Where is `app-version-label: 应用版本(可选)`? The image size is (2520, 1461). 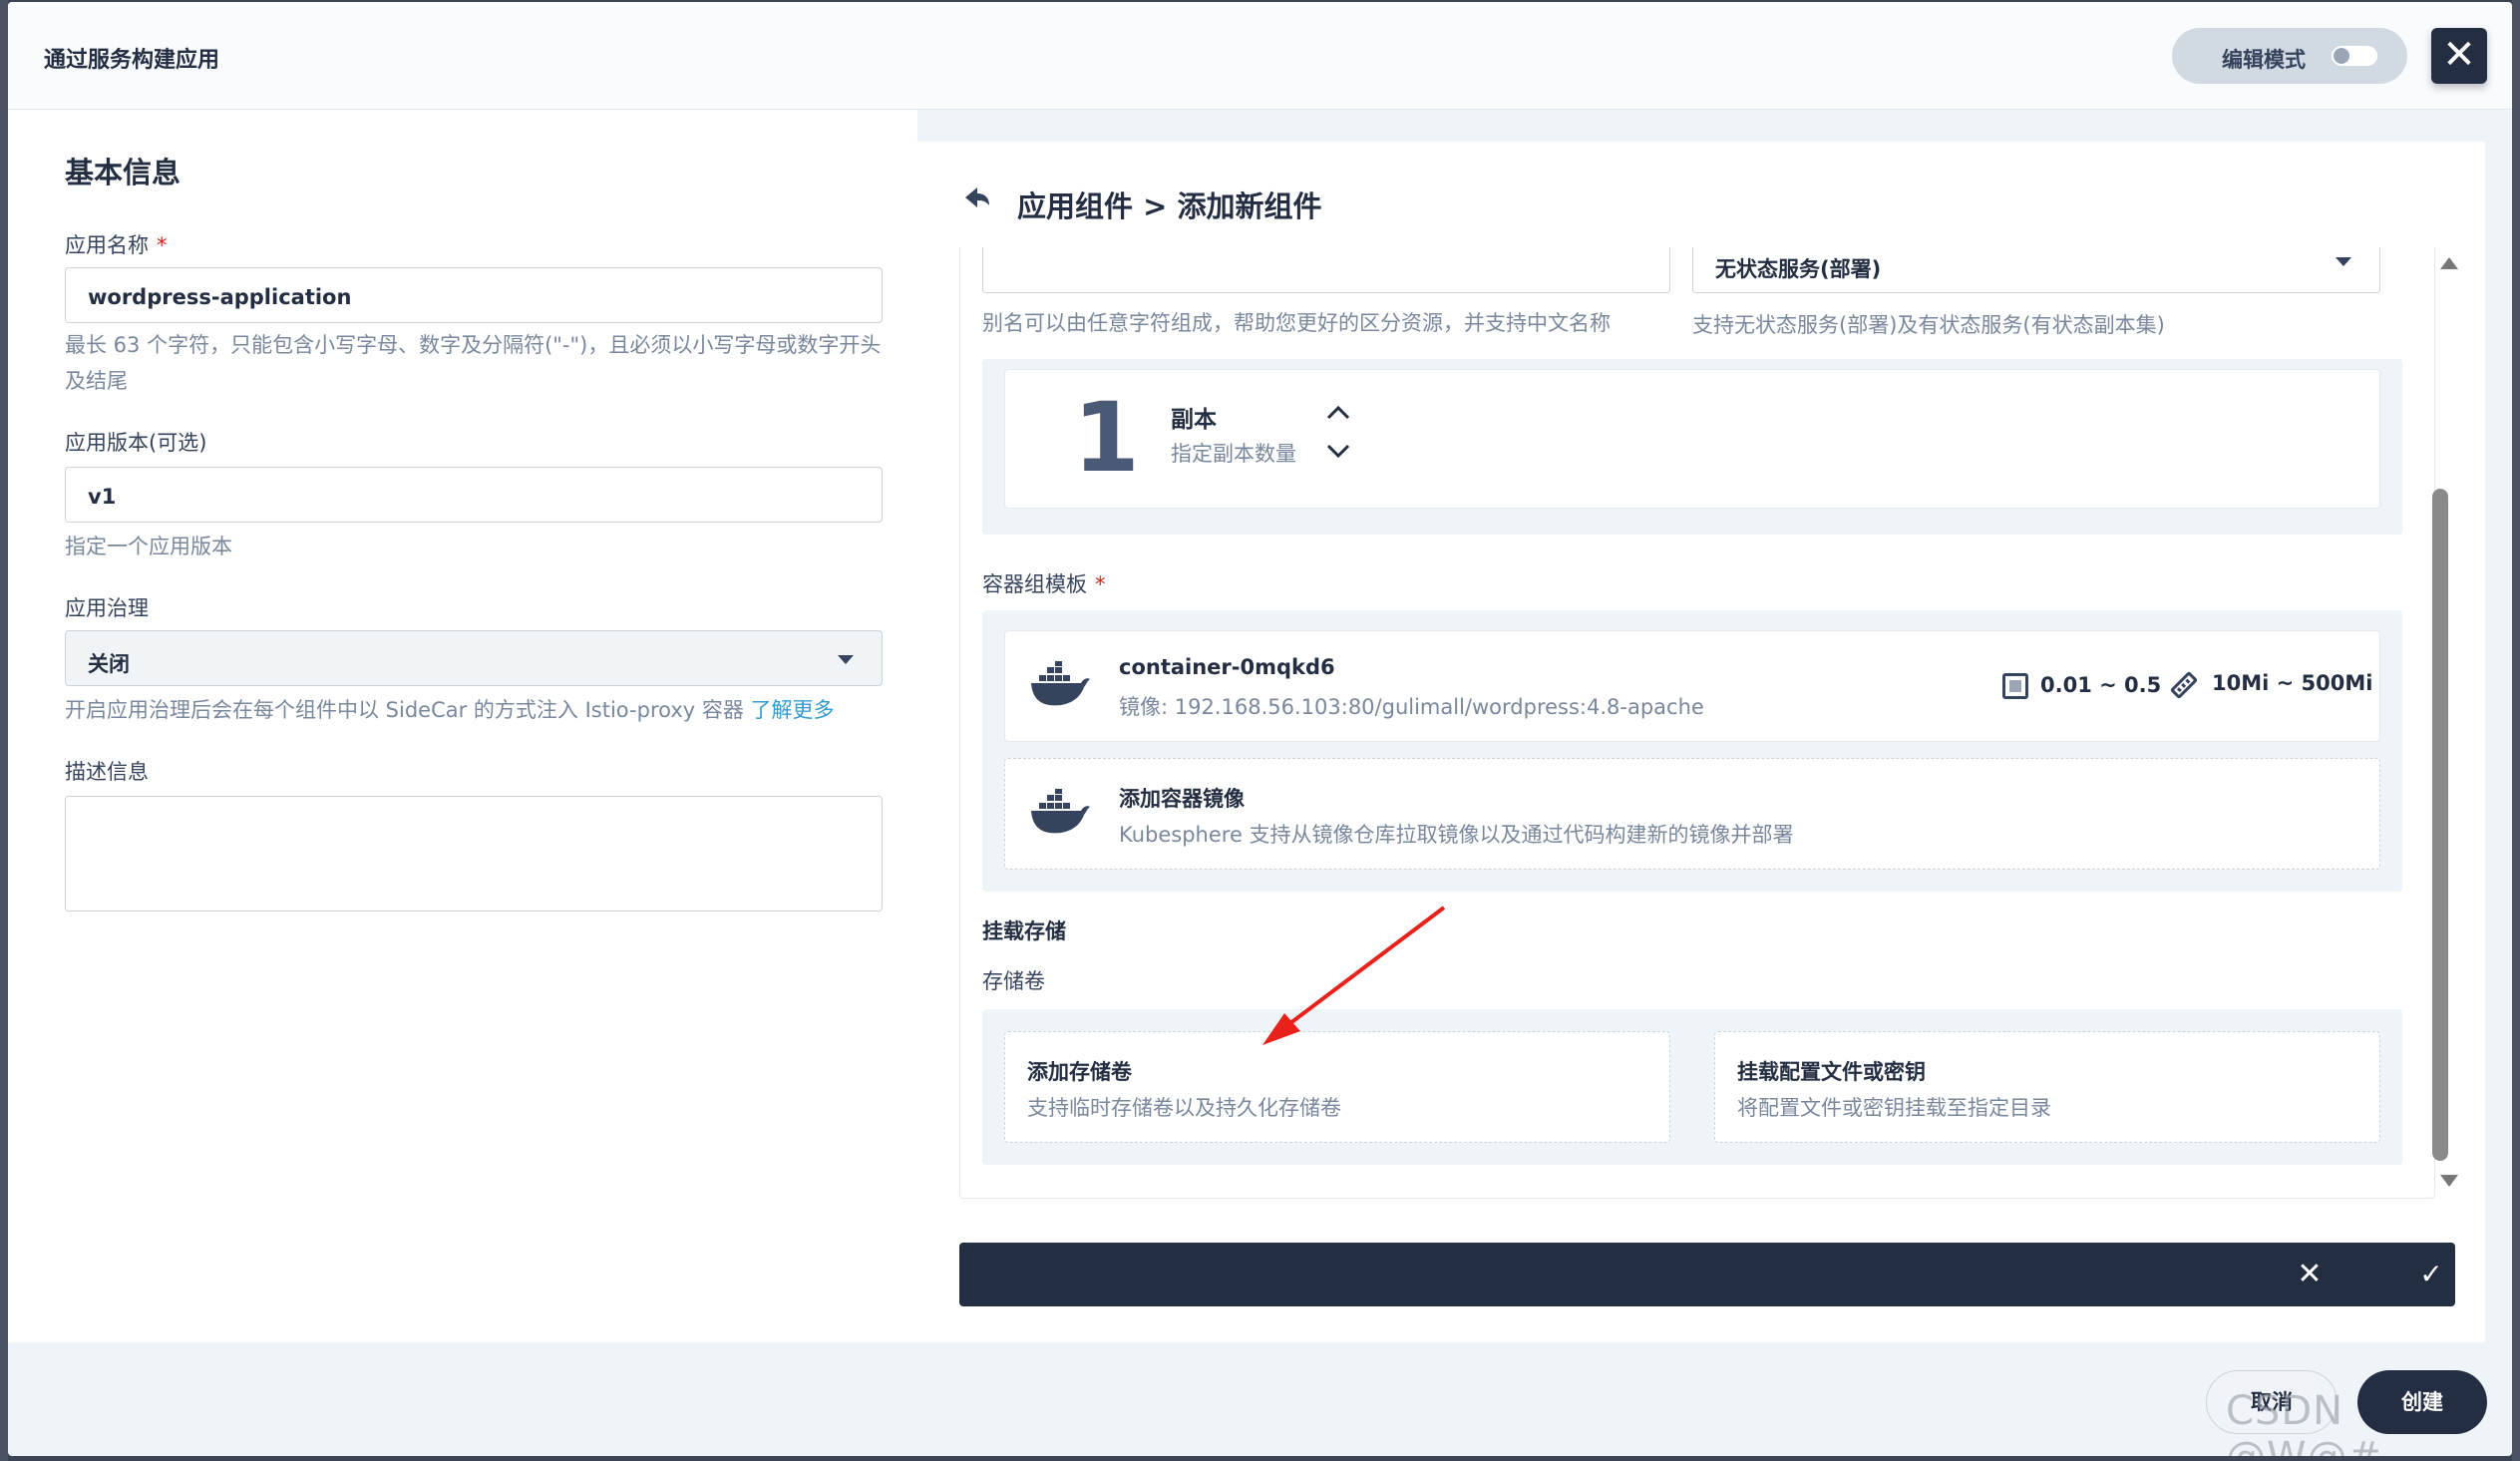
app-version-label: 应用版本(可选) is located at coordinates (136, 443).